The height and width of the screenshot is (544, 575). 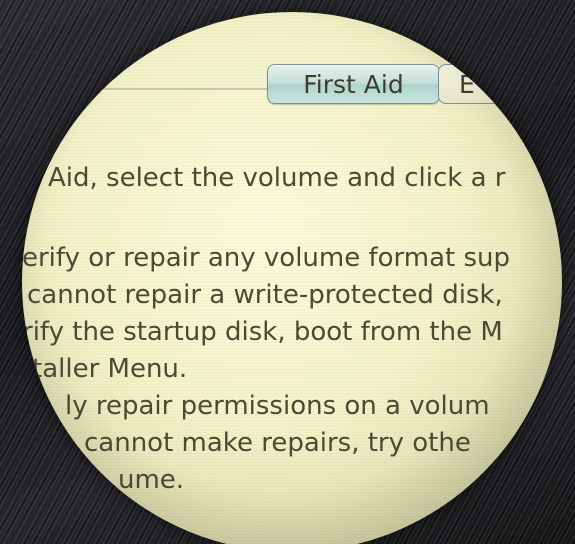 I want to click on instruction-line: taller Menu., so click(x=110, y=369).